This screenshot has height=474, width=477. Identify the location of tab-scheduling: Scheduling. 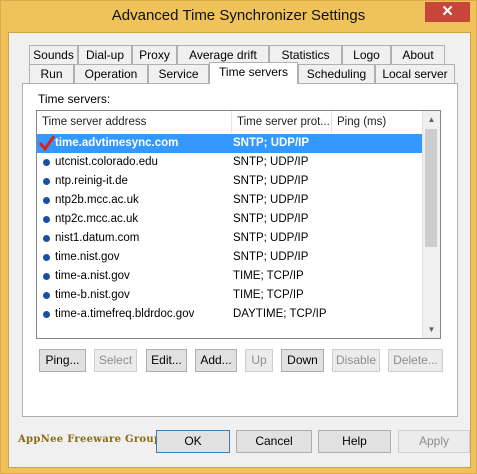
(336, 73).